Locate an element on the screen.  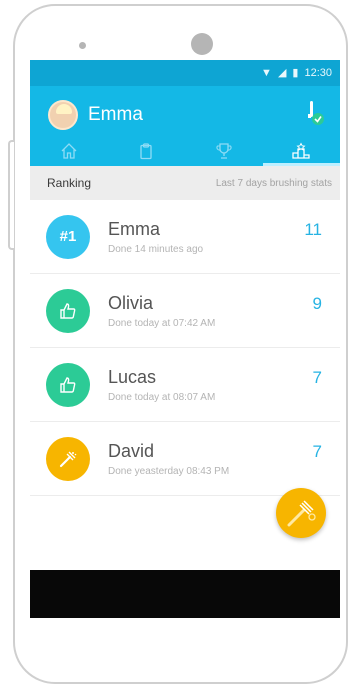
wifi-icon: ▼ is located at coordinates (266, 72).